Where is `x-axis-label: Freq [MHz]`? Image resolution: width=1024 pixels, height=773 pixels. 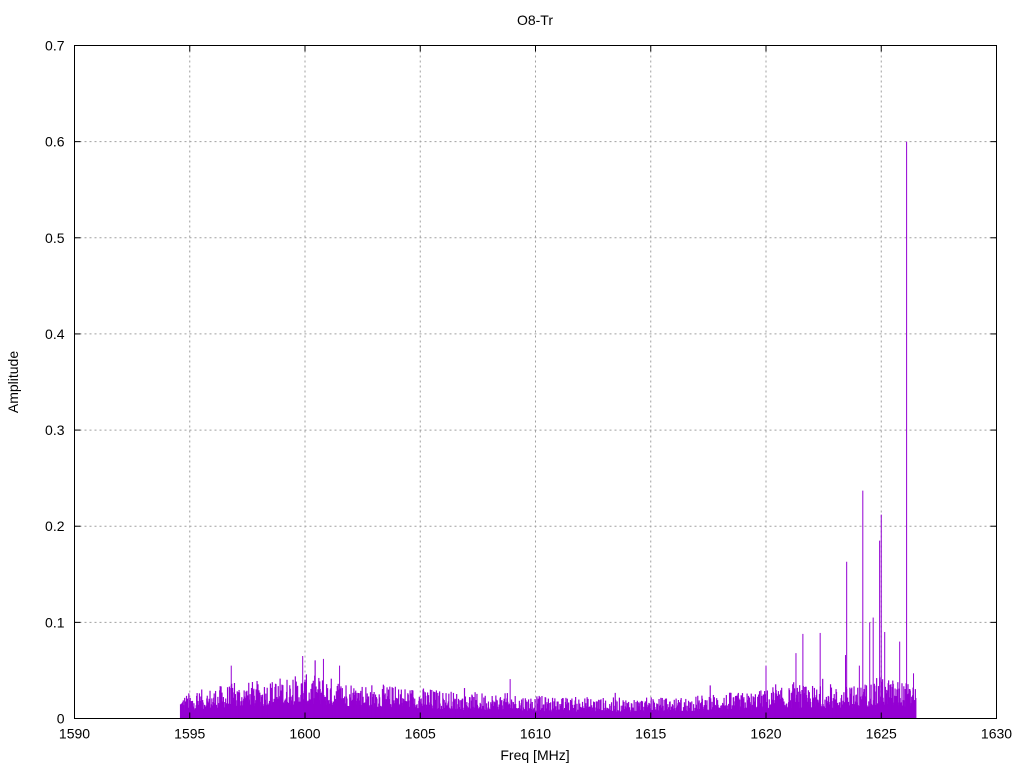 x-axis-label: Freq [MHz] is located at coordinates (534, 755).